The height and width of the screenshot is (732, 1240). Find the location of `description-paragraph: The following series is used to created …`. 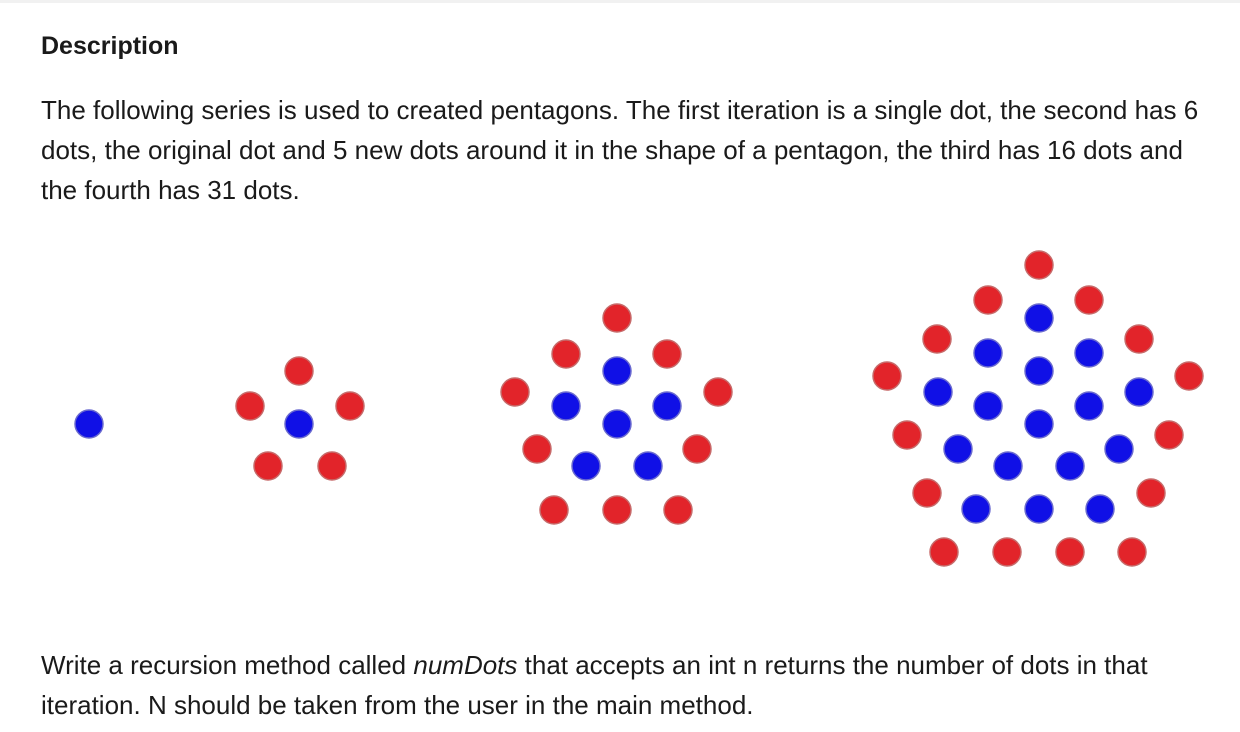

description-paragraph: The following series is used to created … is located at coordinates (620, 150).